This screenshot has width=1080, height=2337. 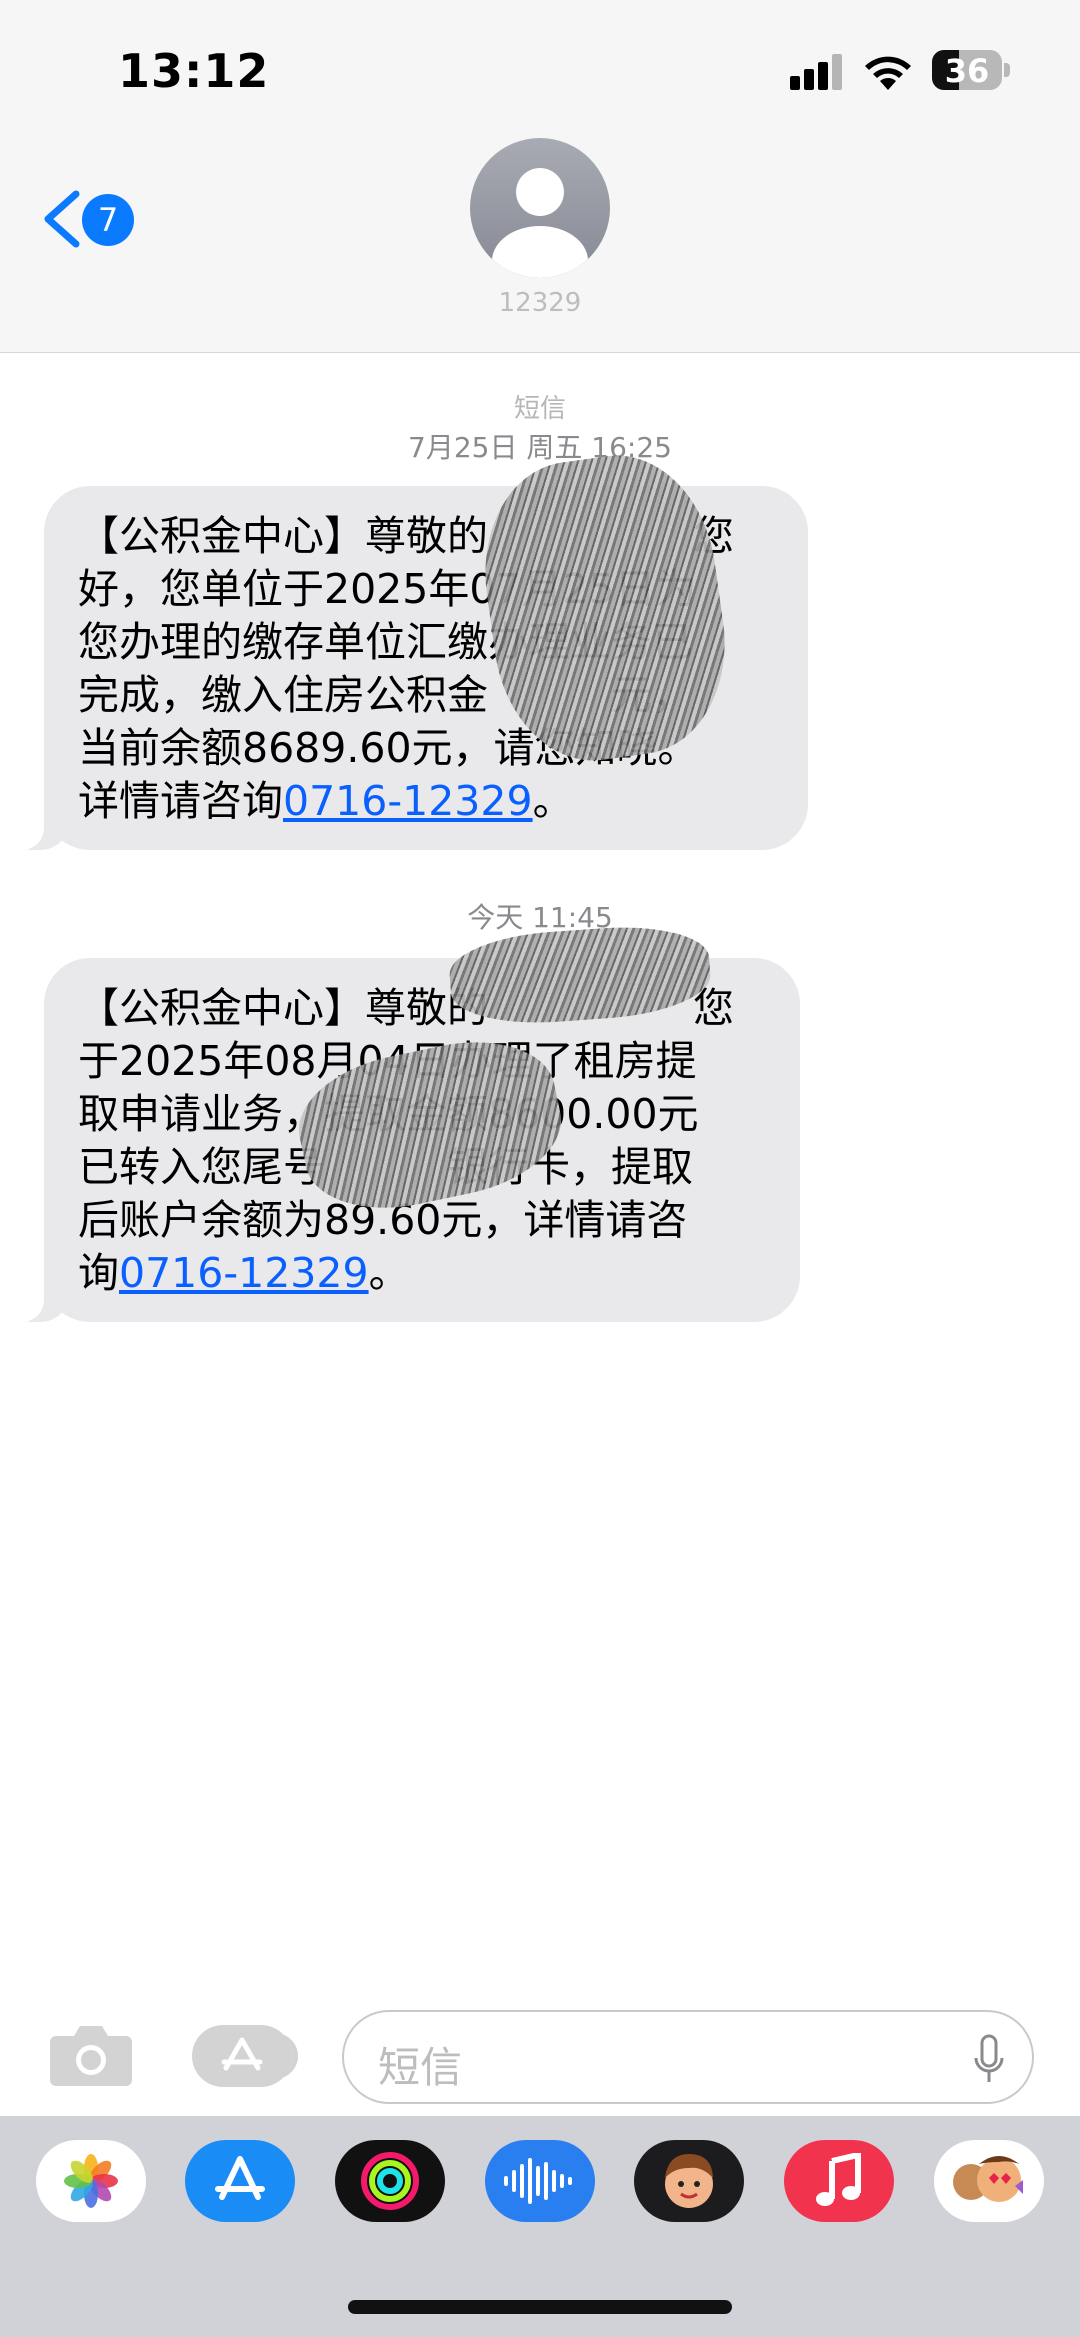 I want to click on back-button: 7, so click(x=95, y=219).